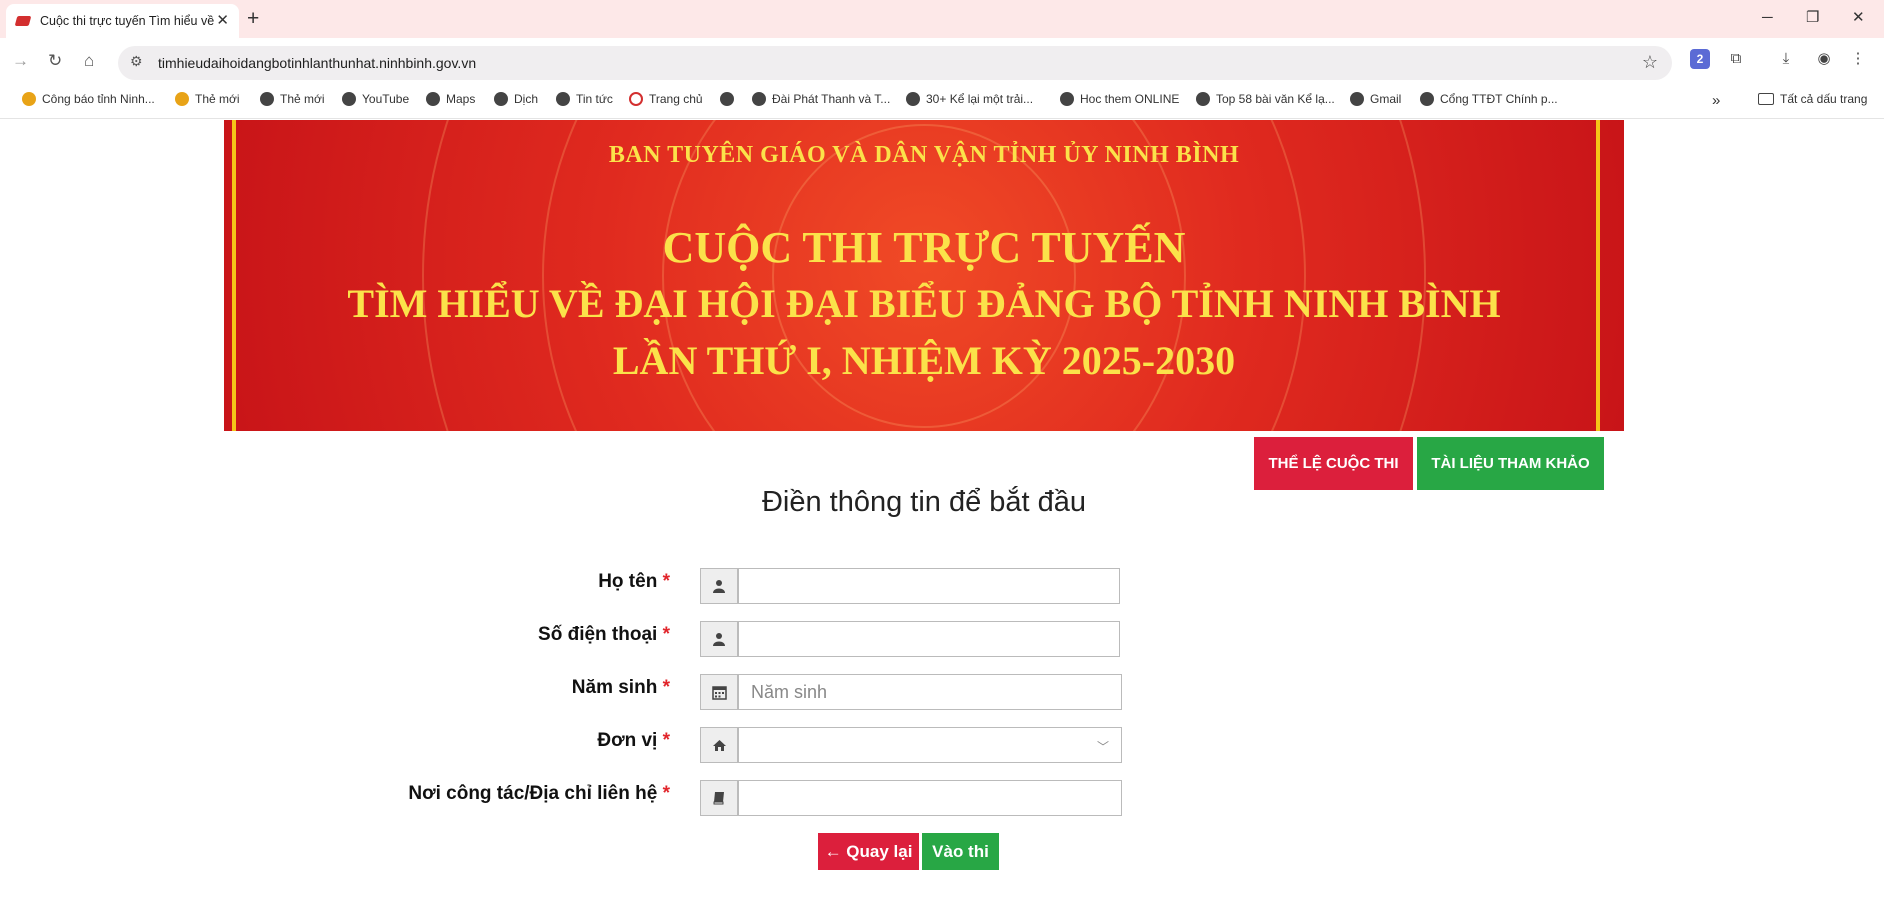 This screenshot has width=1884, height=898. What do you see at coordinates (1766, 99) in the screenshot?
I see `folder-icon` at bounding box center [1766, 99].